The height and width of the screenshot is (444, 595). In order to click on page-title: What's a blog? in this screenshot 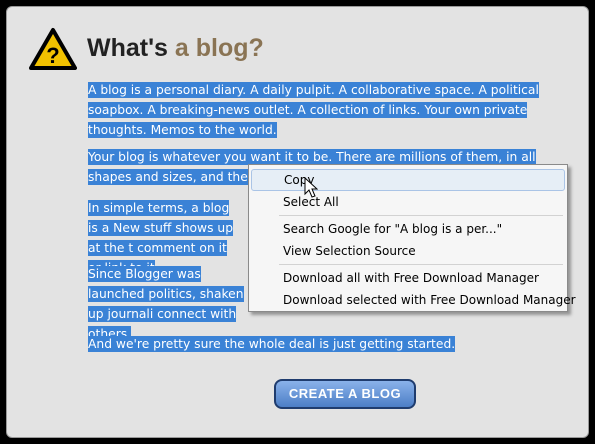, I will do `click(175, 48)`.